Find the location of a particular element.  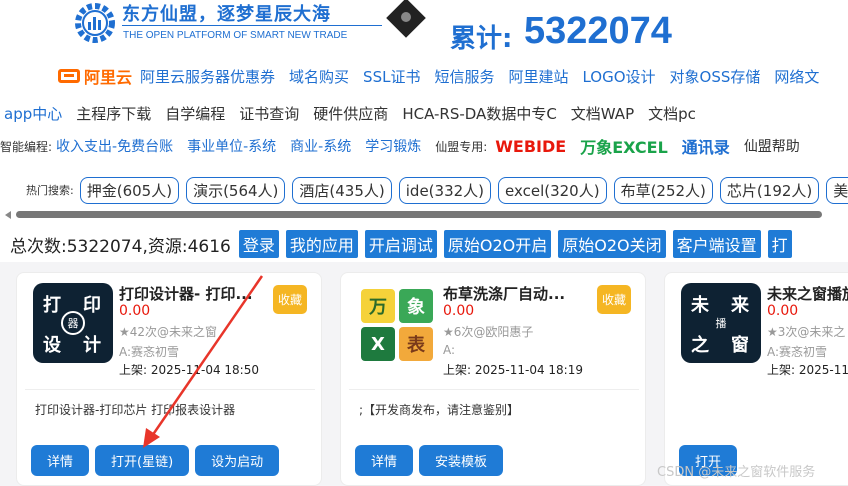

aliyun-link: LOGO设计 is located at coordinates (618, 76).